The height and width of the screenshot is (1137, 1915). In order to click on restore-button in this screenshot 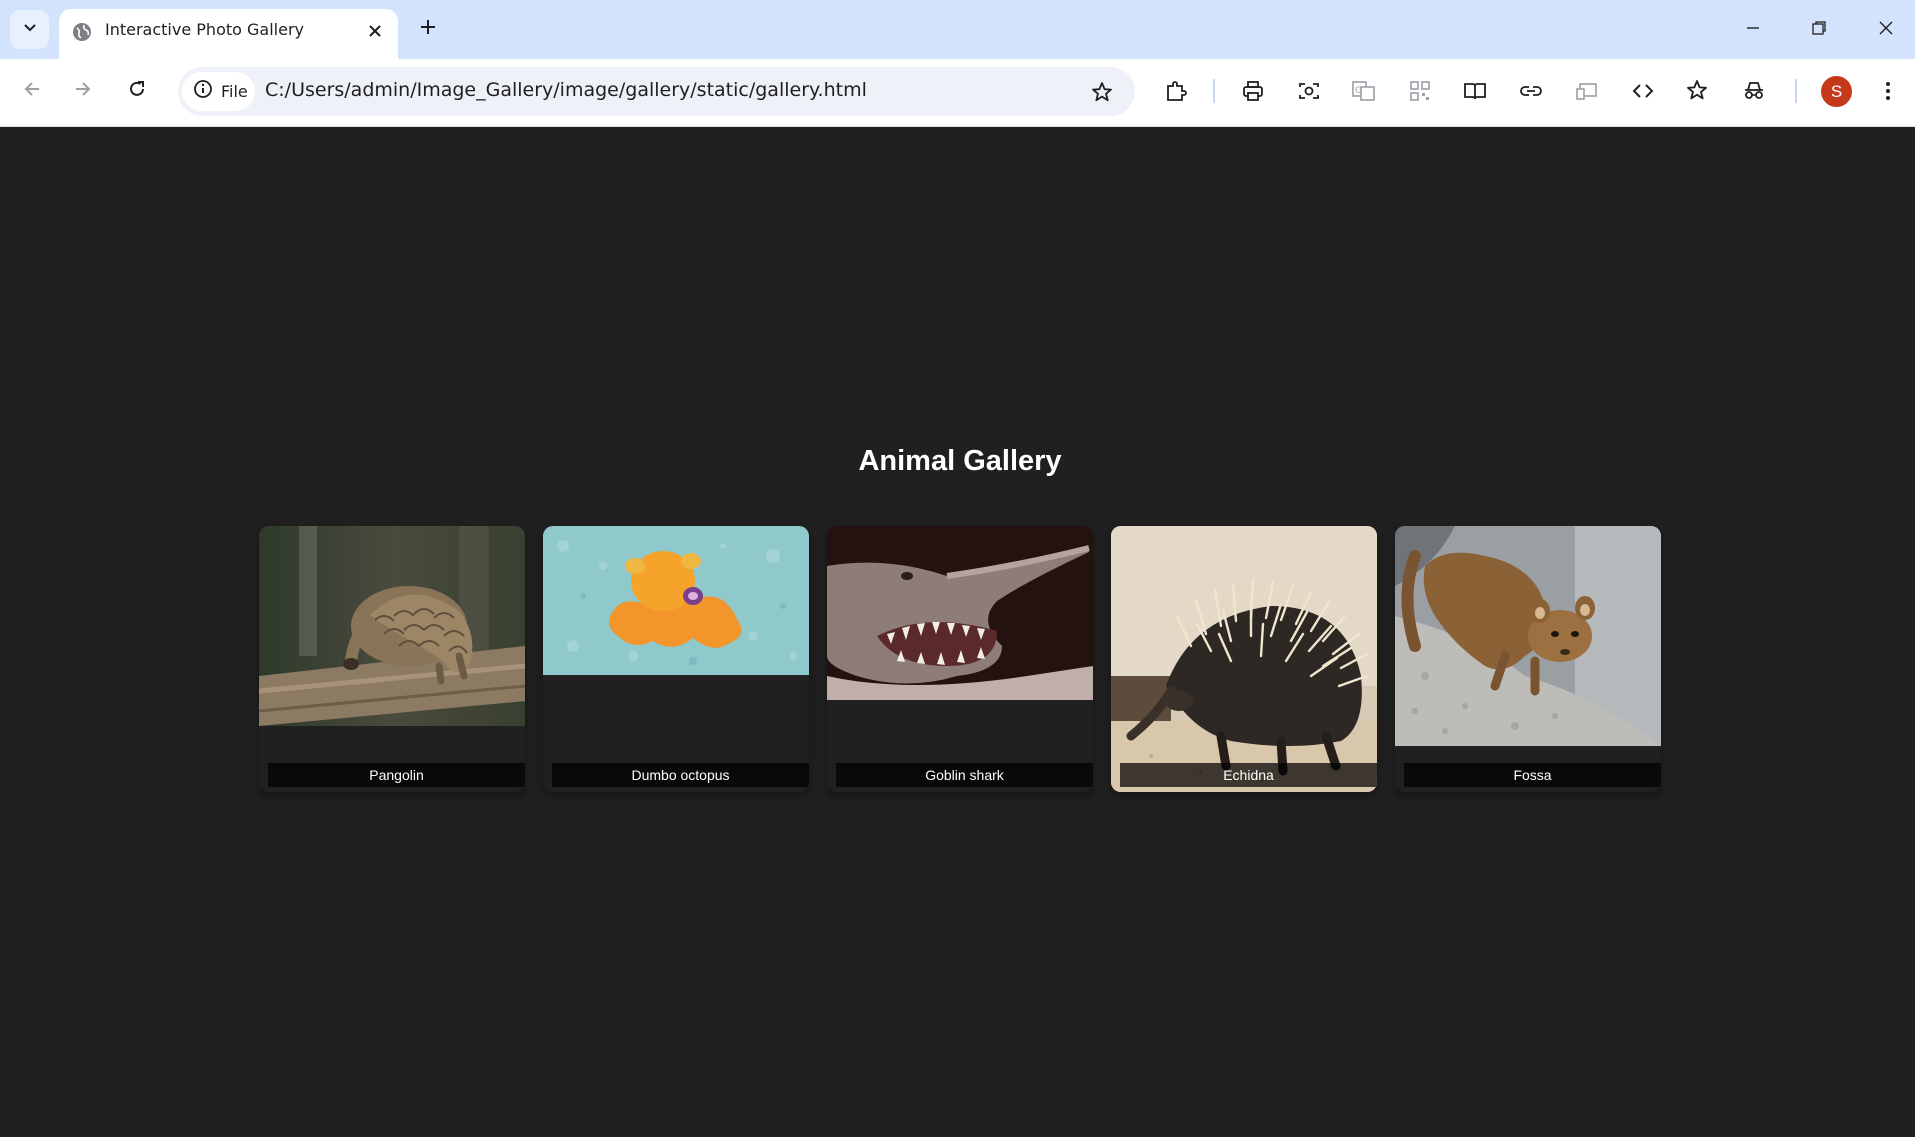, I will do `click(1819, 30)`.